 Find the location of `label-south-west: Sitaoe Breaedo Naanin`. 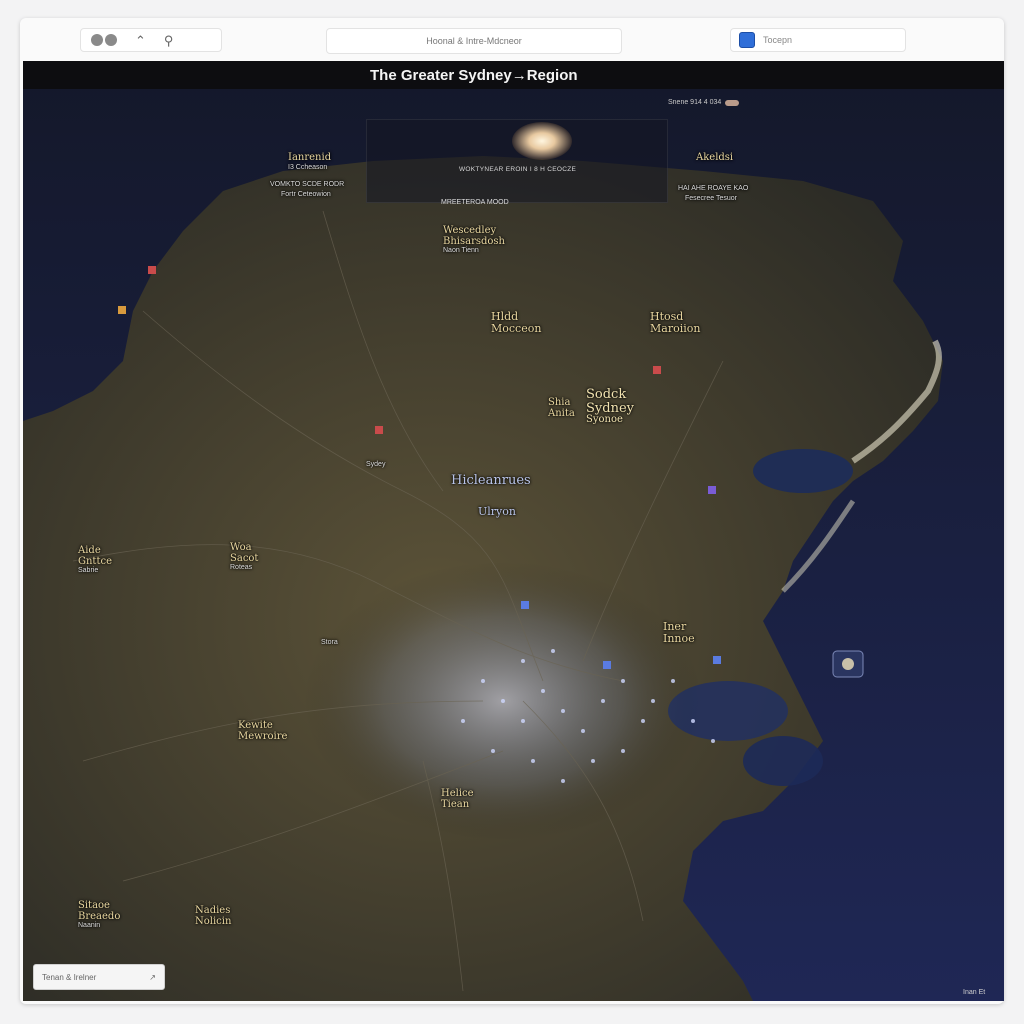

label-south-west: Sitaoe Breaedo Naanin is located at coordinates (99, 914).